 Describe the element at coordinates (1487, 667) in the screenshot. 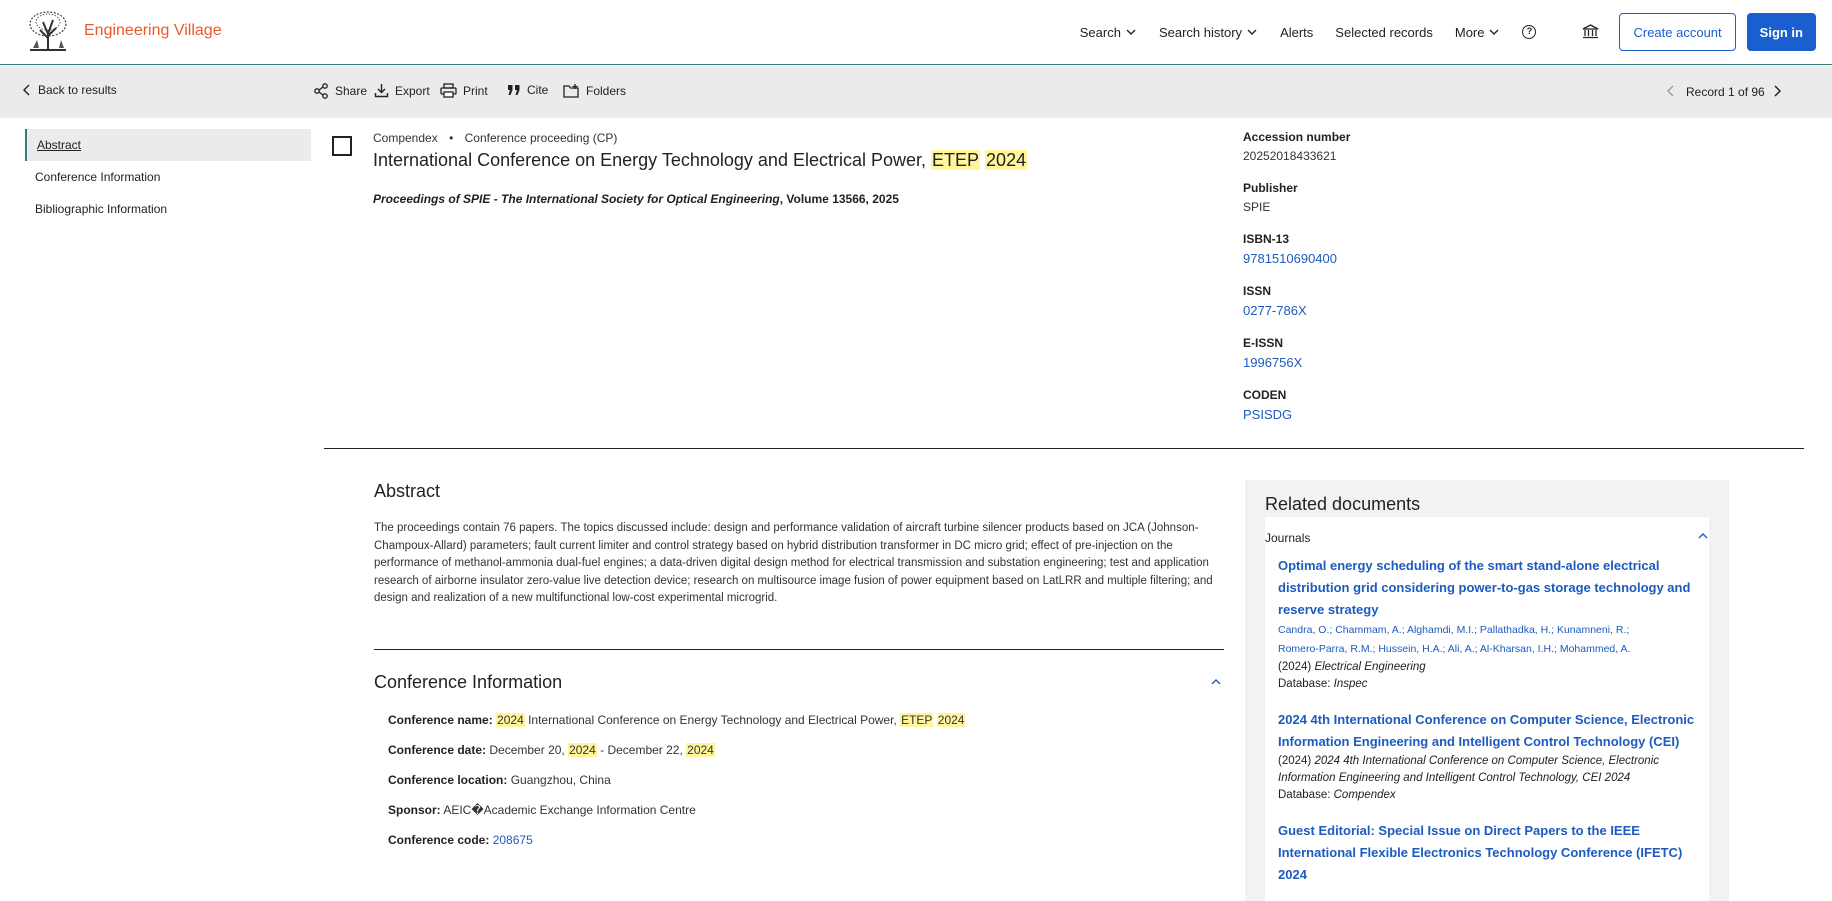

I see `related-document-source: (2024) Electrical Engineering` at that location.